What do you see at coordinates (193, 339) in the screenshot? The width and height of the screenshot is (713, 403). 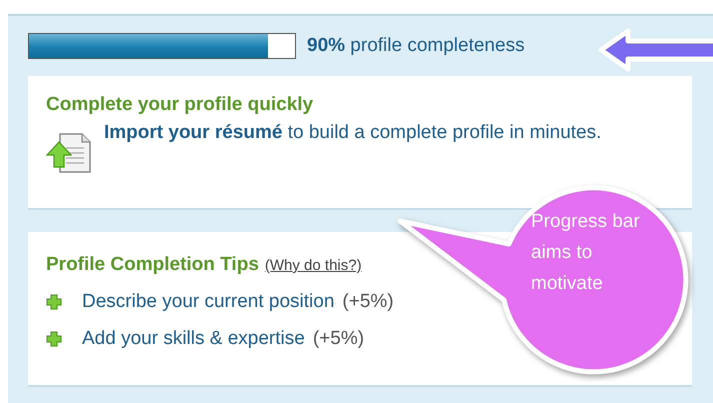 I see `tip-link: Add your skills & expertise` at bounding box center [193, 339].